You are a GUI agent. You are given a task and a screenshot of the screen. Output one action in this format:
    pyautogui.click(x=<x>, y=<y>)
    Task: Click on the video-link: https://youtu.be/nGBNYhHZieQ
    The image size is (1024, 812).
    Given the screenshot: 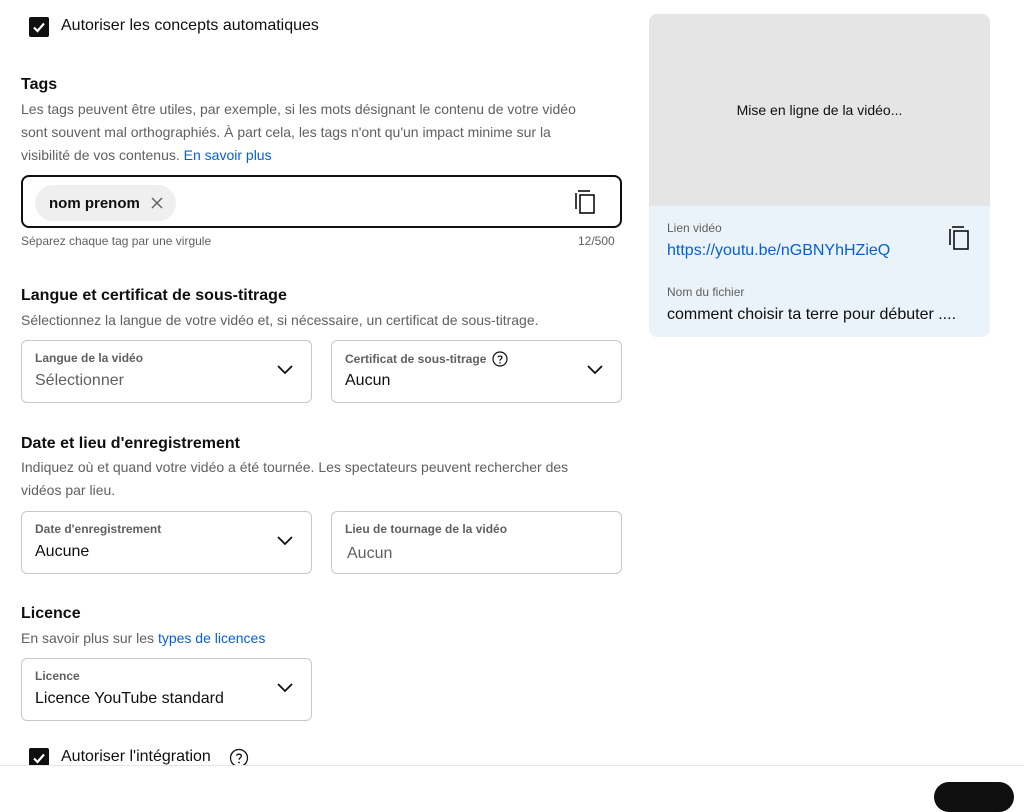 What is the action you would take?
    pyautogui.click(x=778, y=251)
    